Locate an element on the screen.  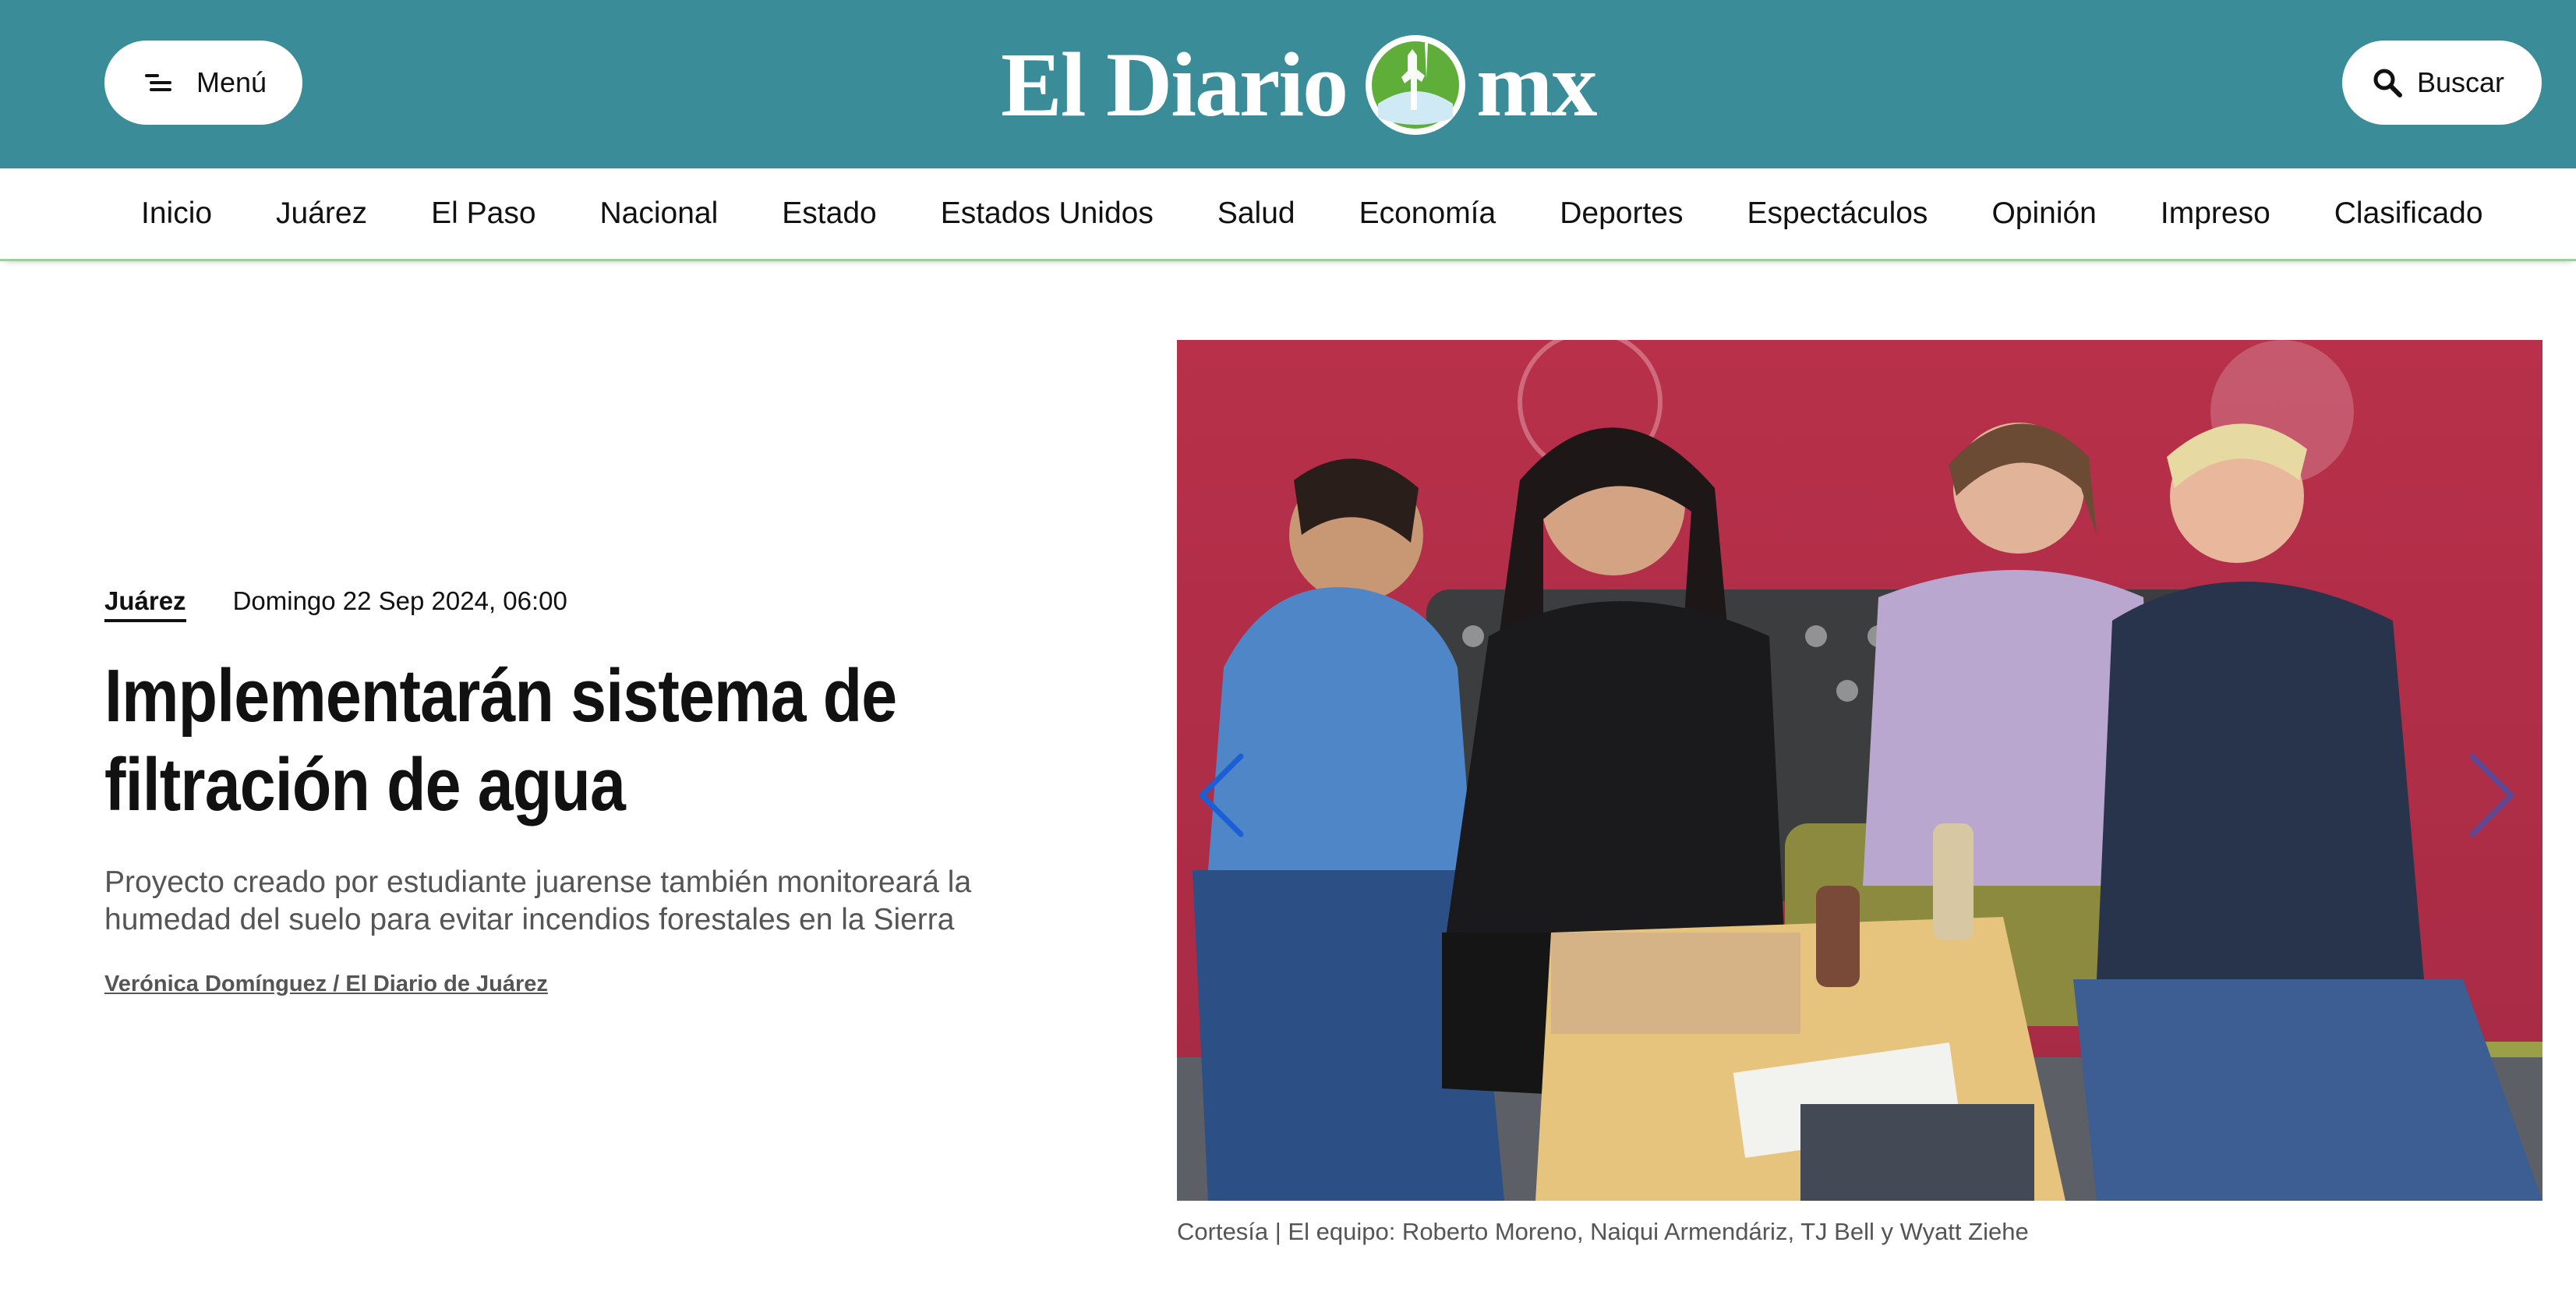
nav-item-salud: Salud is located at coordinates (1256, 213).